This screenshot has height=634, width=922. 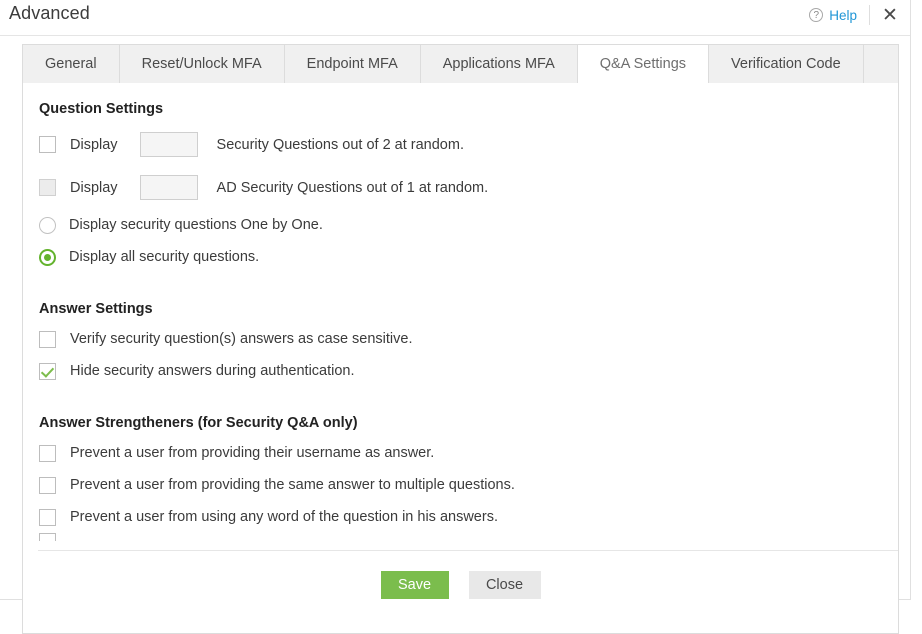 I want to click on close-icon: ✕, so click(x=890, y=15).